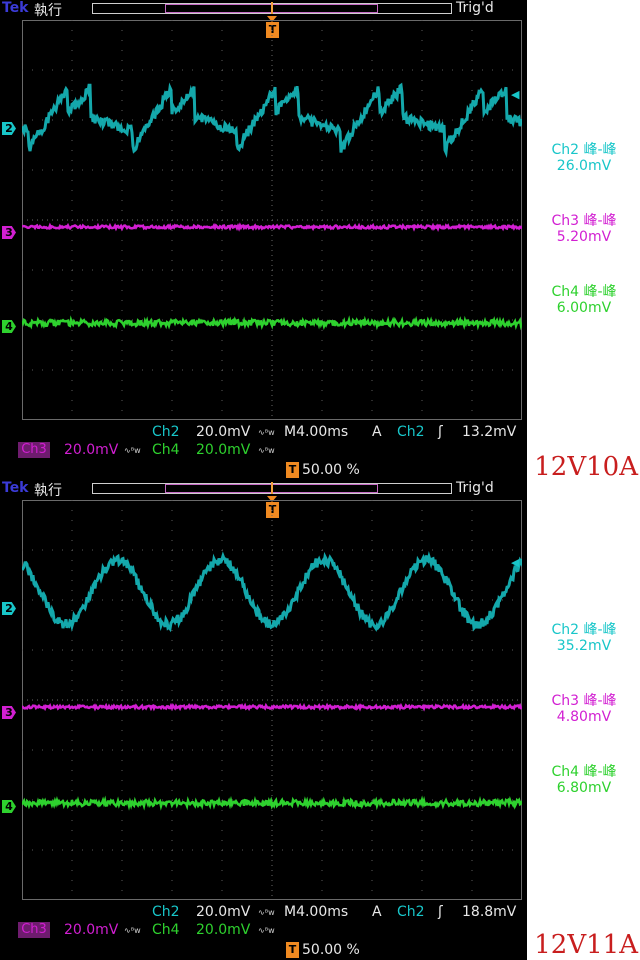 The image size is (640, 960). I want to click on ch3-measure-value: 4.80mV, so click(584, 717).